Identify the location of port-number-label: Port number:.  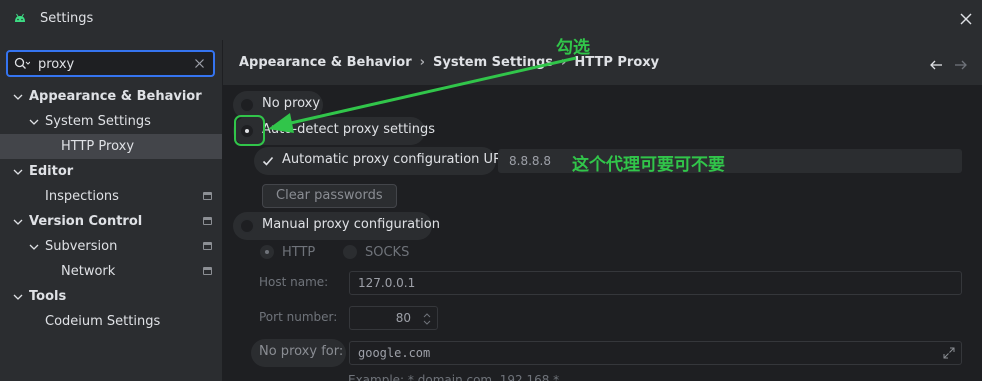
(298, 317).